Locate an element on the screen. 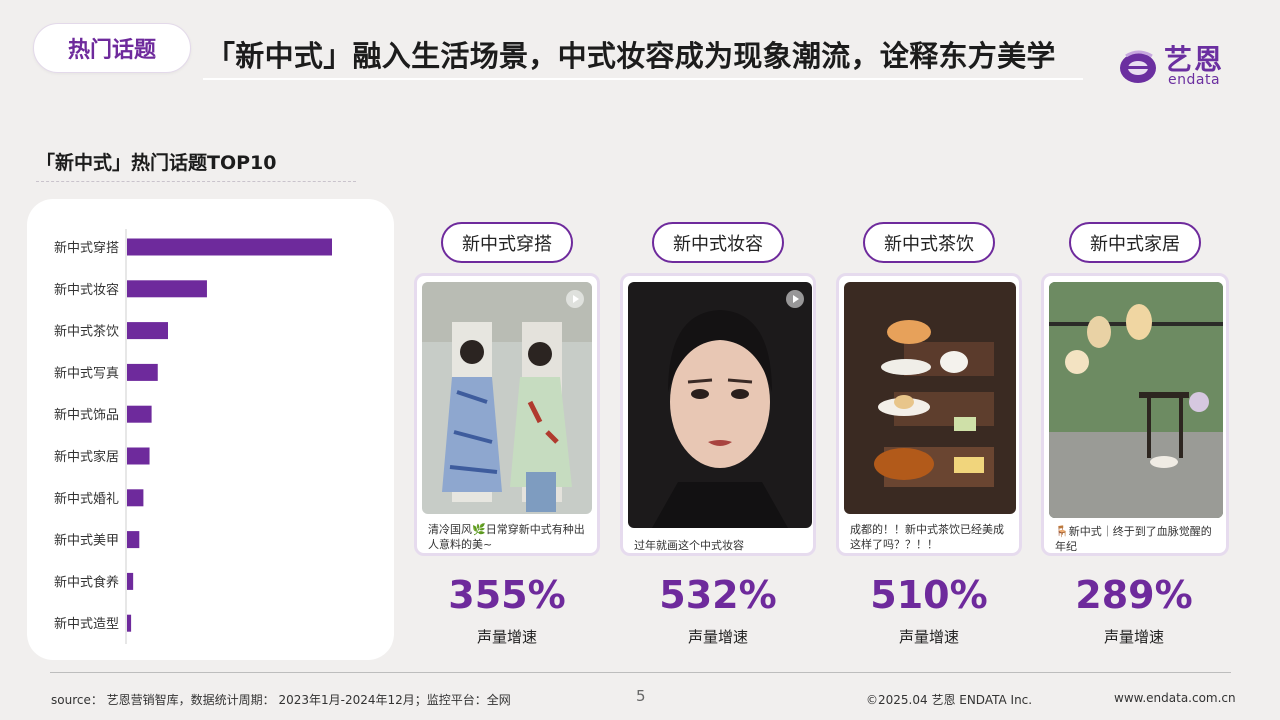 The width and height of the screenshot is (1280, 720). title-underline is located at coordinates (643, 79).